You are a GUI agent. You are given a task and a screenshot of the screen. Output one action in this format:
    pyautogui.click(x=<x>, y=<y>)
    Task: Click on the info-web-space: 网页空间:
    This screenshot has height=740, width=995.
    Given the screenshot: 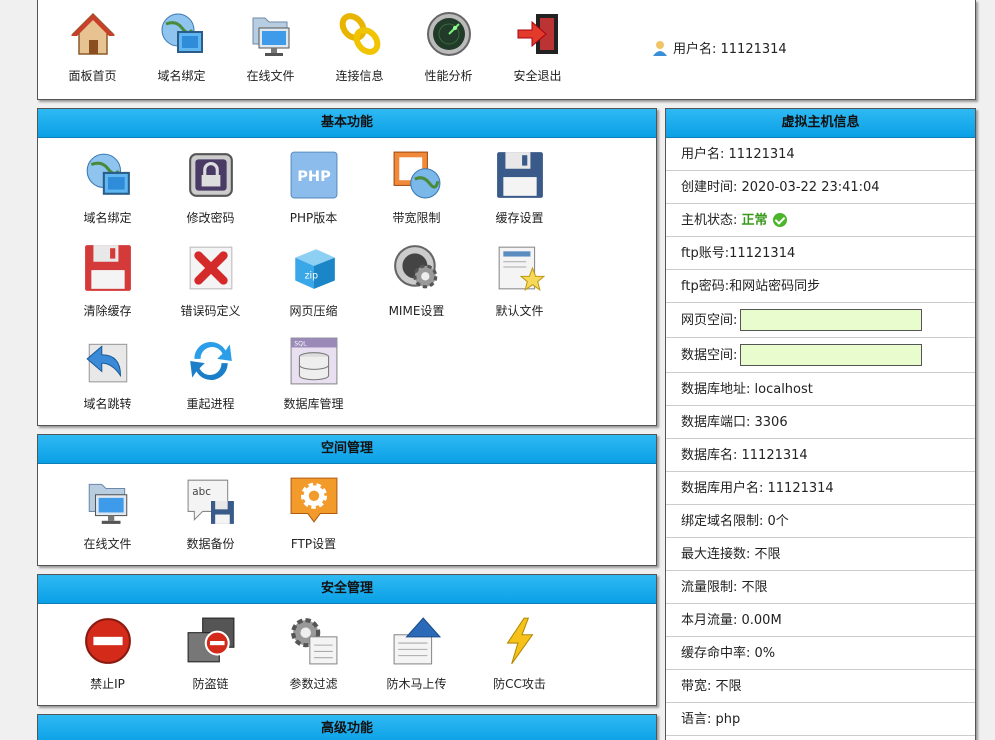 What is the action you would take?
    pyautogui.click(x=820, y=320)
    